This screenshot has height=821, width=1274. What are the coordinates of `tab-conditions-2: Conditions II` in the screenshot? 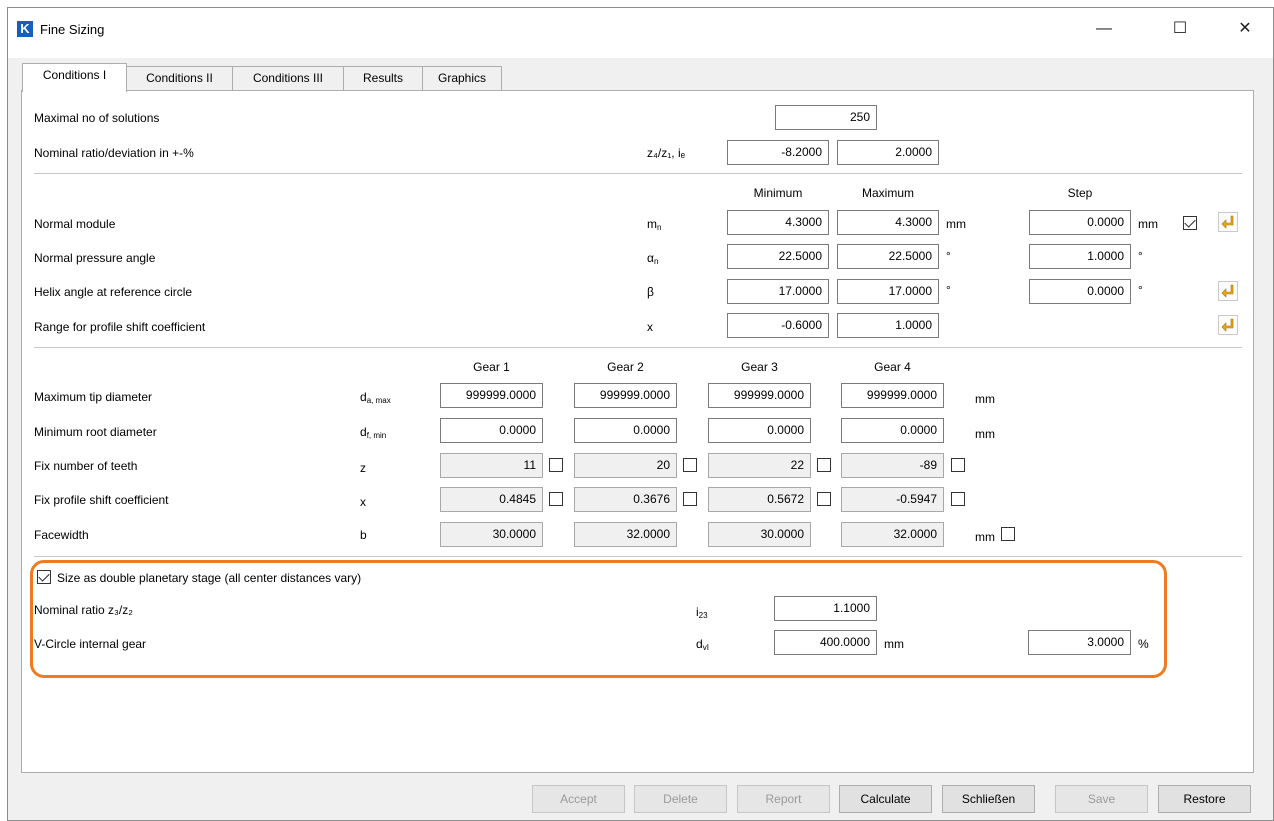 It's located at (179, 78).